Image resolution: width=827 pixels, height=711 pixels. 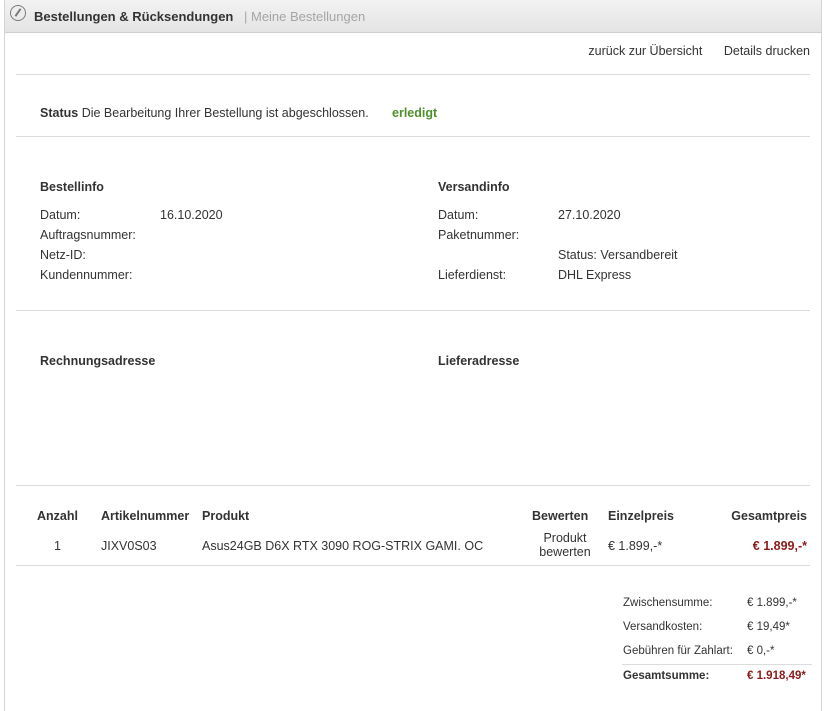 What do you see at coordinates (474, 187) in the screenshot?
I see `shipping-info-heading: Versandinfo` at bounding box center [474, 187].